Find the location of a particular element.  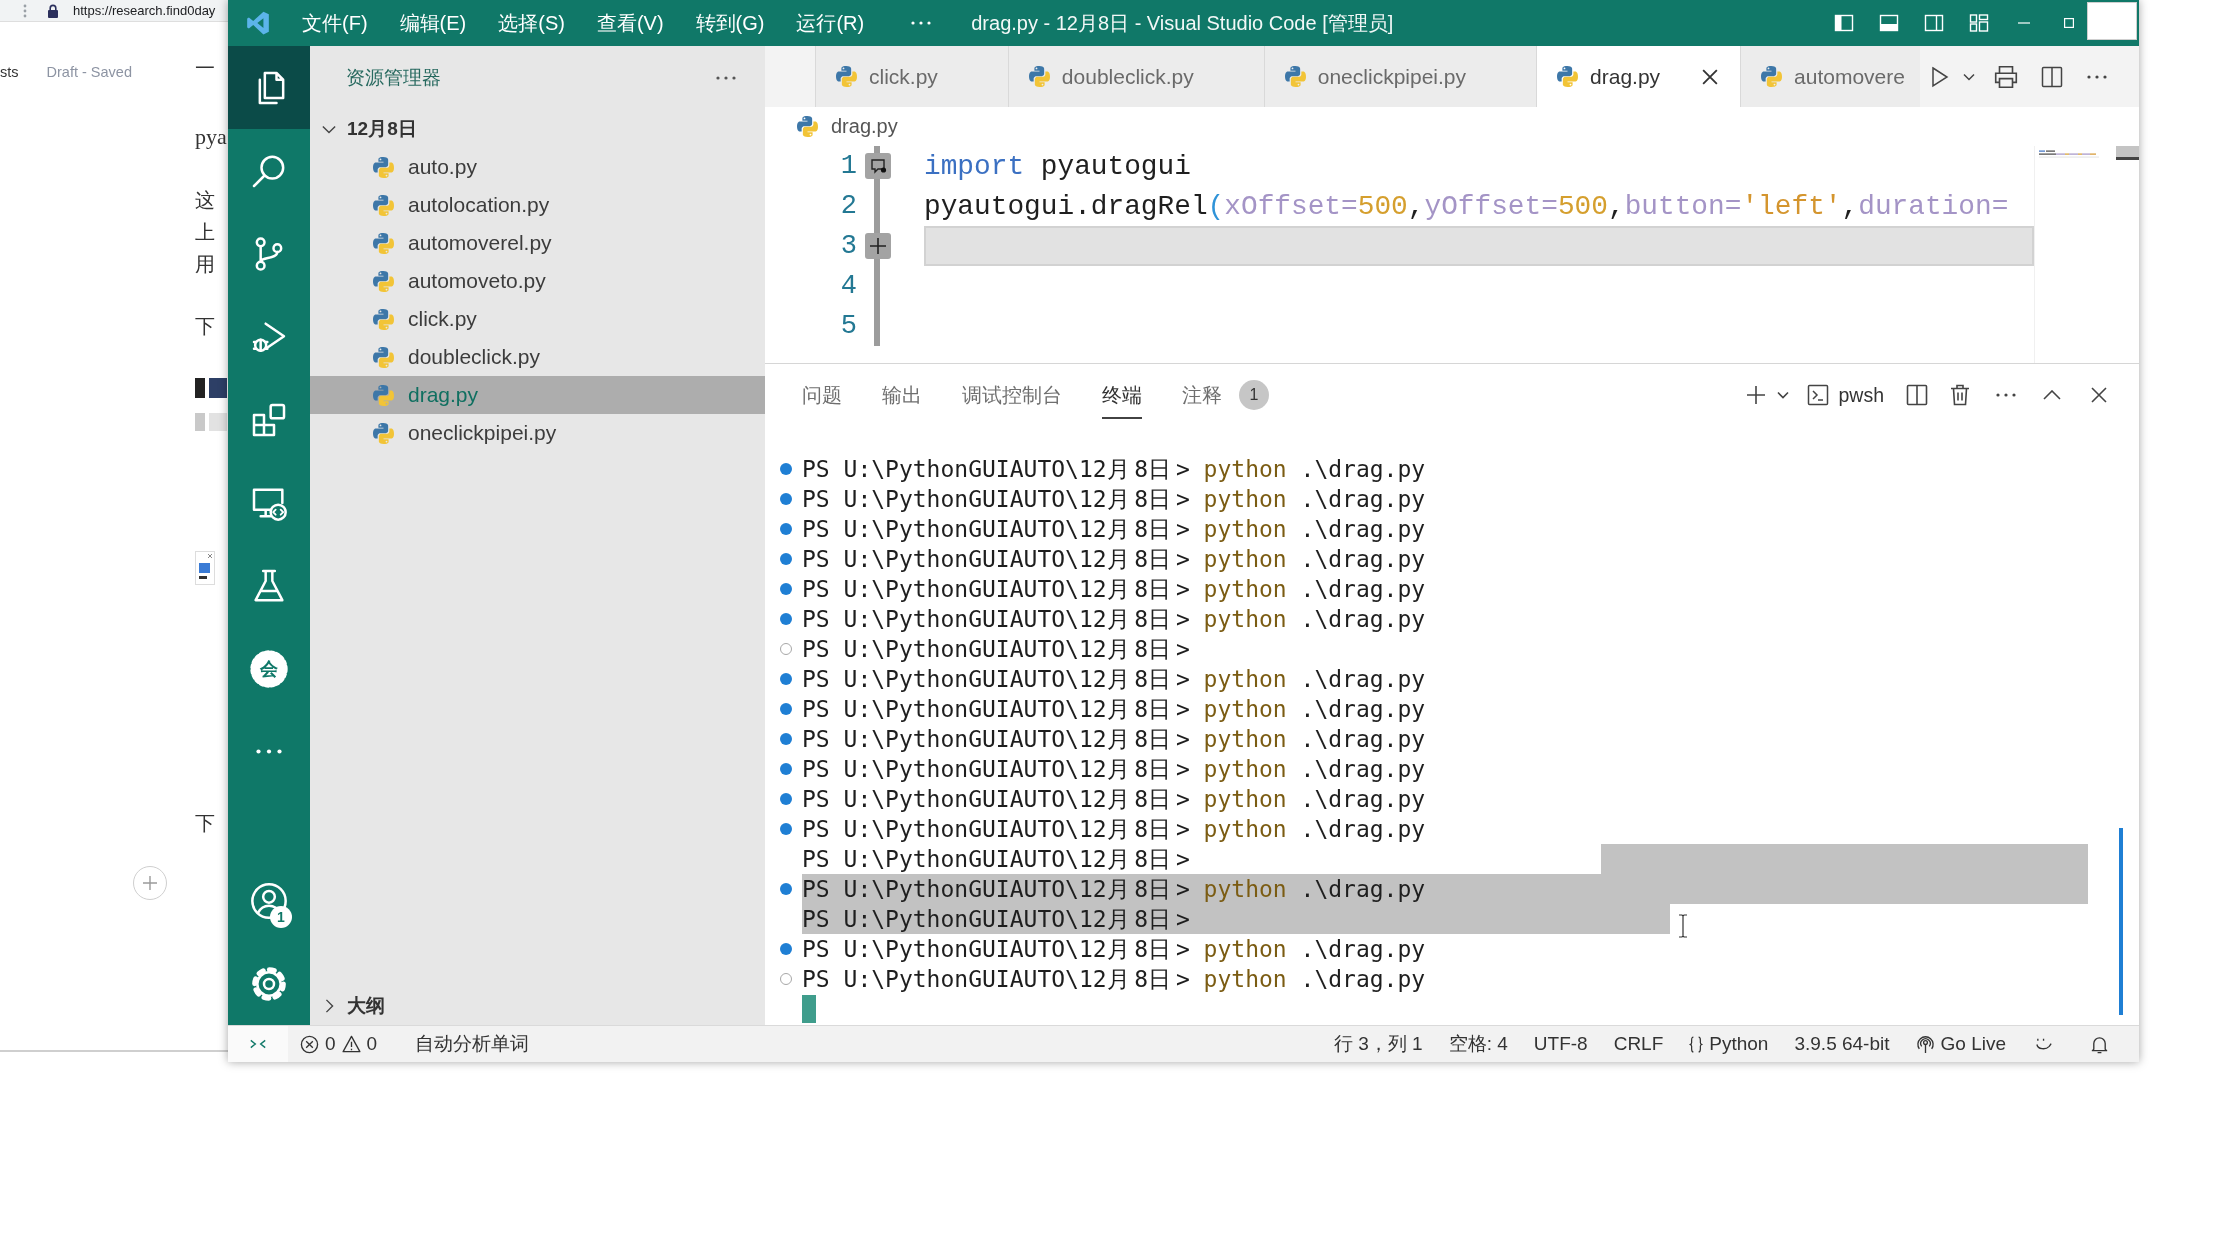

activity-tab: 会 is located at coordinates (269, 668).